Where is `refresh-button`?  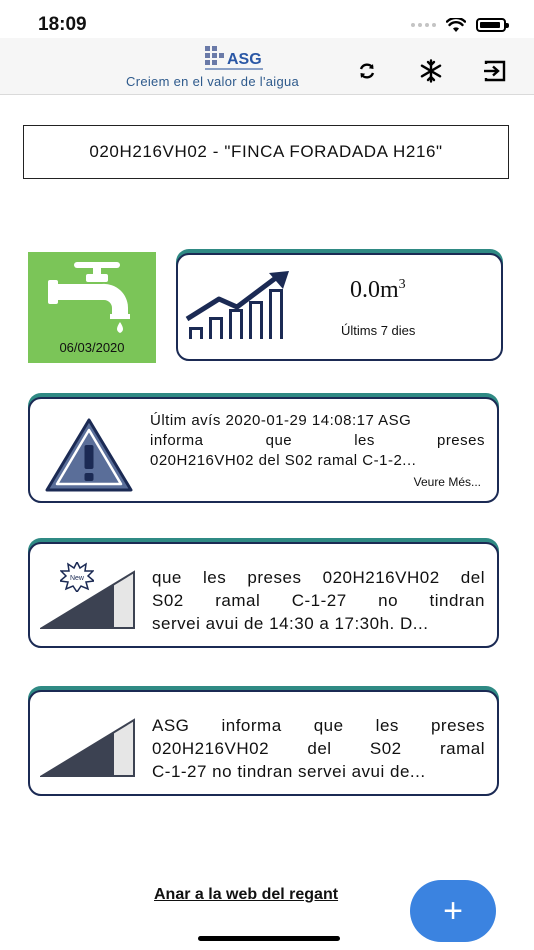
refresh-button is located at coordinates (367, 71).